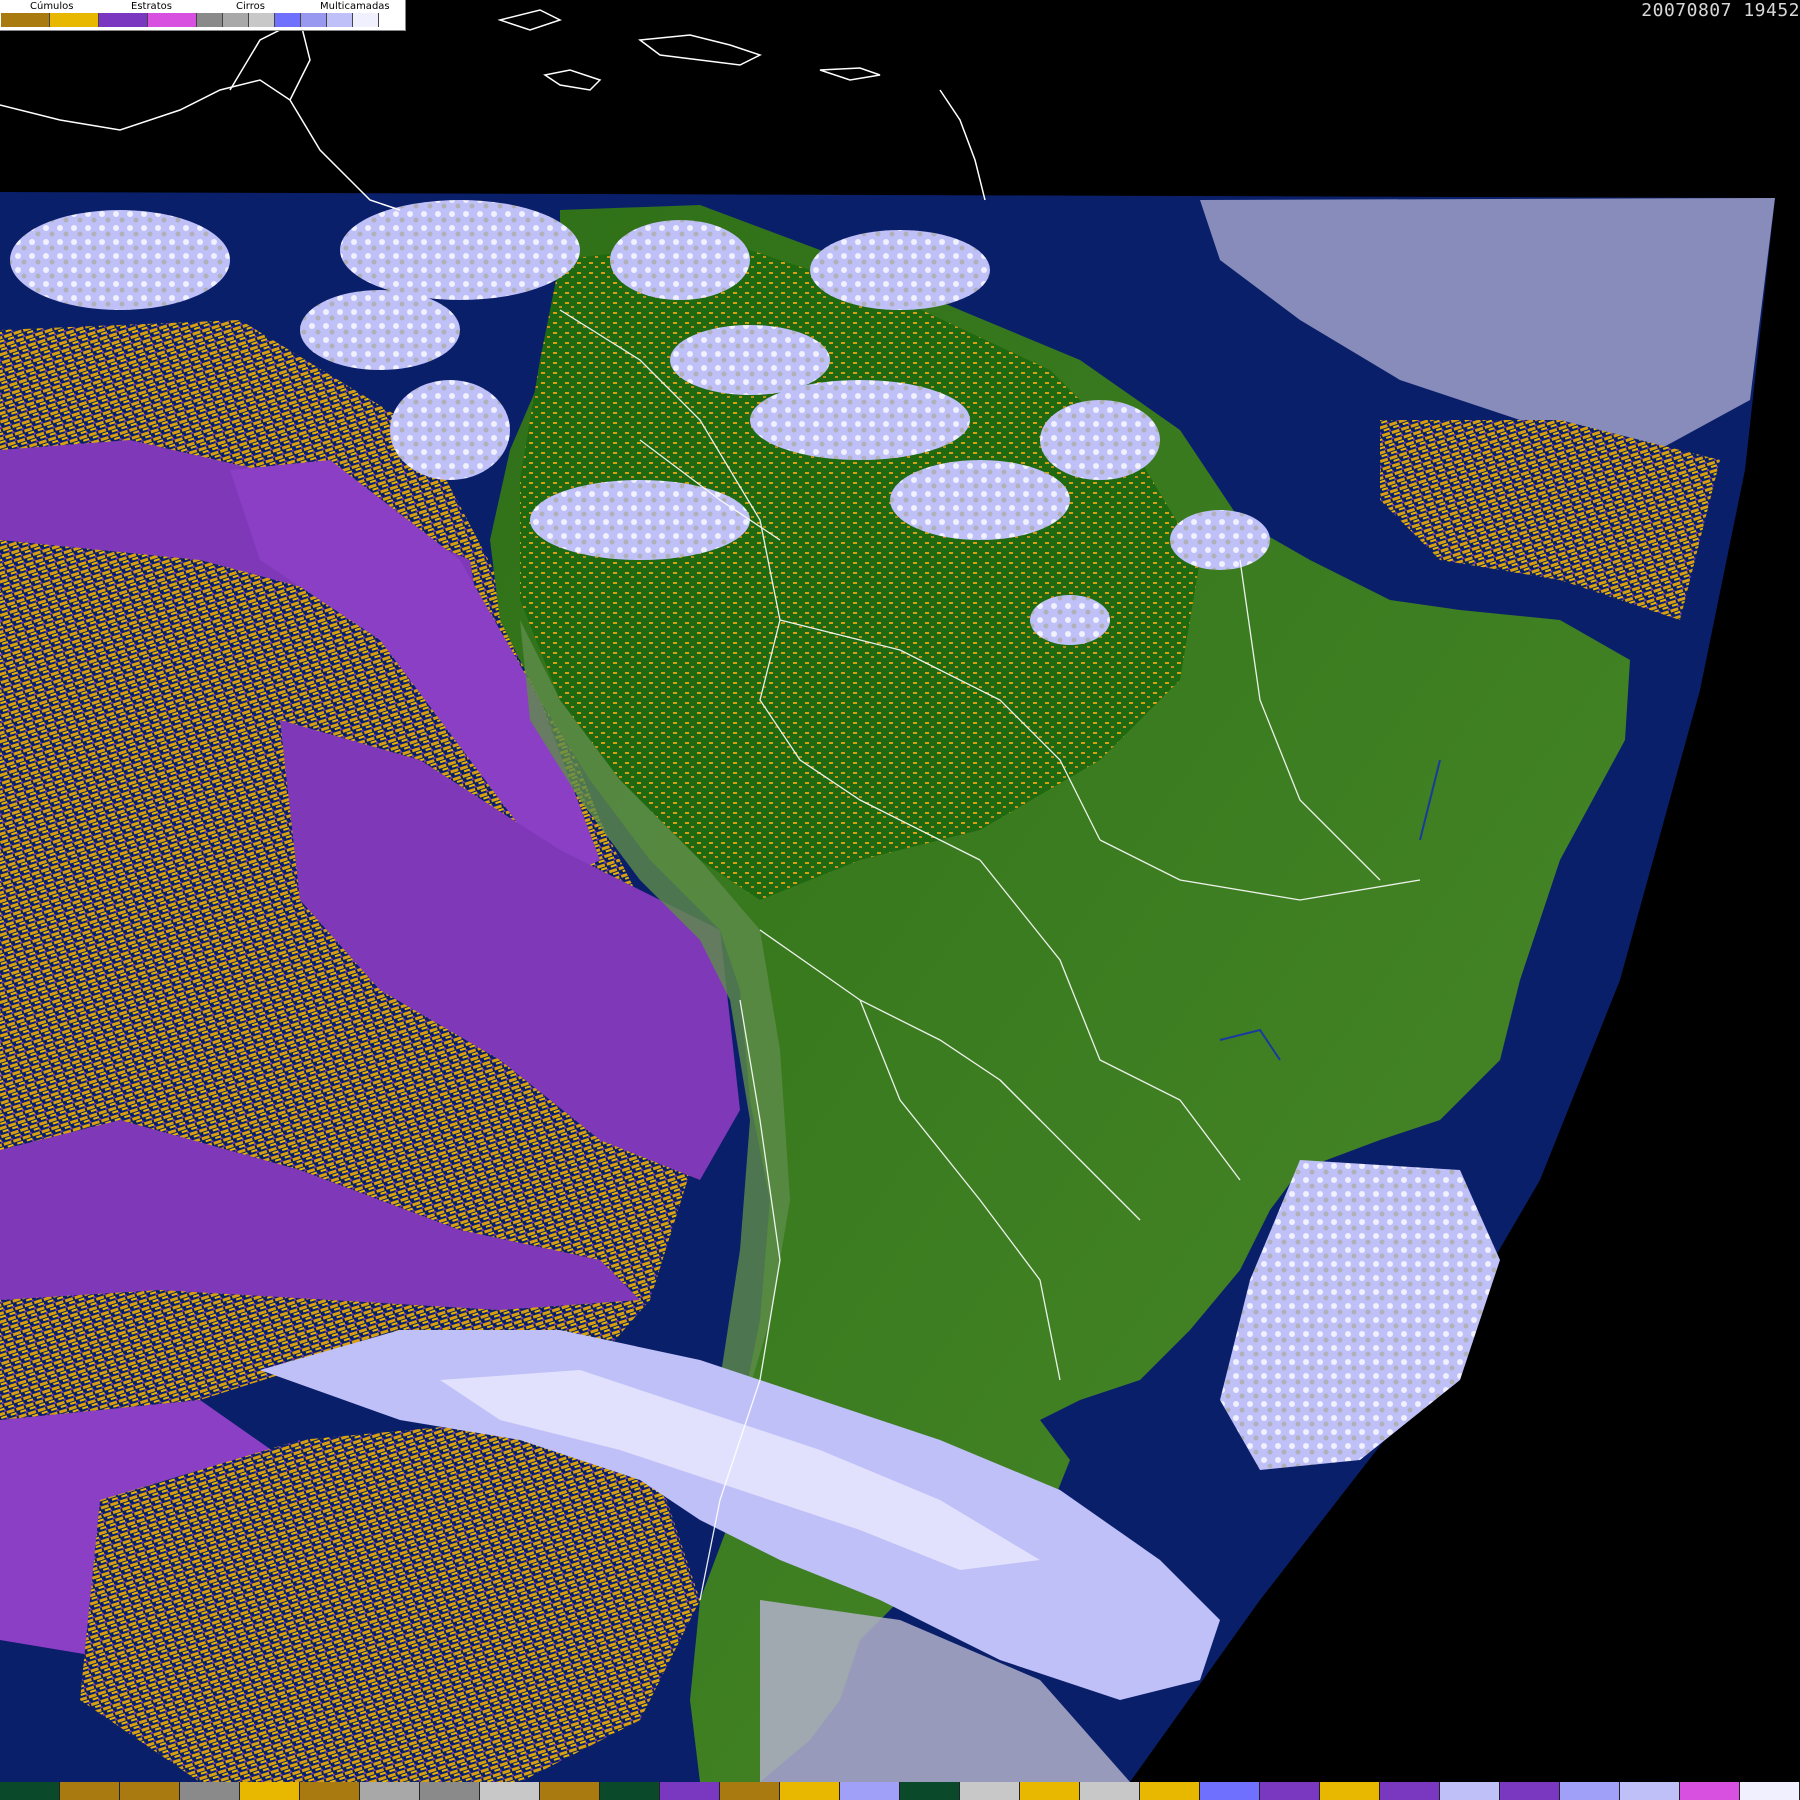 The image size is (1800, 1800). I want to click on legend-label-cirros: Cirros, so click(250, 6).